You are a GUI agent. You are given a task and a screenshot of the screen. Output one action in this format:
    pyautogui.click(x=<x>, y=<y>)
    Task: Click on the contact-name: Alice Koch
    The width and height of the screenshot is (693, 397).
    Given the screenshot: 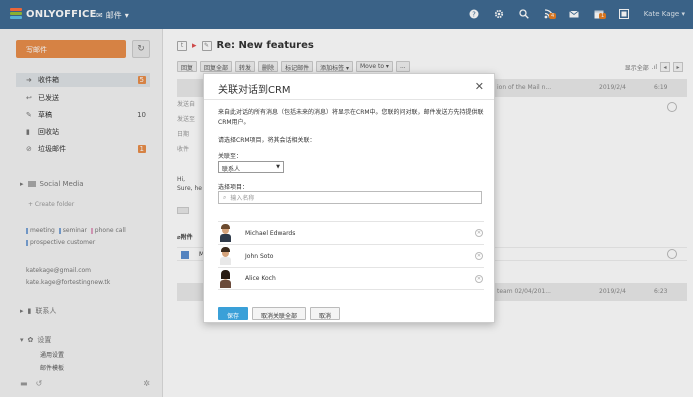 What is the action you would take?
    pyautogui.click(x=260, y=278)
    